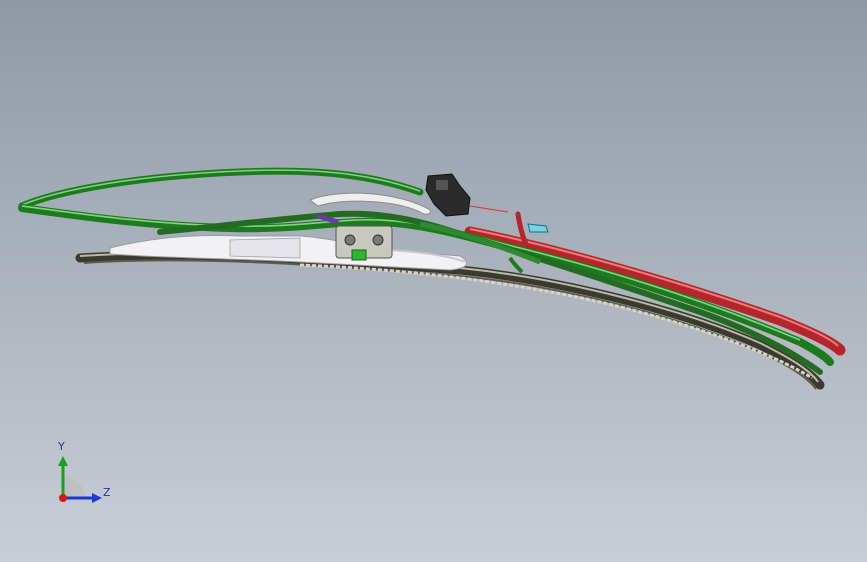 Image resolution: width=867 pixels, height=562 pixels. Describe the element at coordinates (107, 492) in the screenshot. I see `z-axis-label: Z` at that location.